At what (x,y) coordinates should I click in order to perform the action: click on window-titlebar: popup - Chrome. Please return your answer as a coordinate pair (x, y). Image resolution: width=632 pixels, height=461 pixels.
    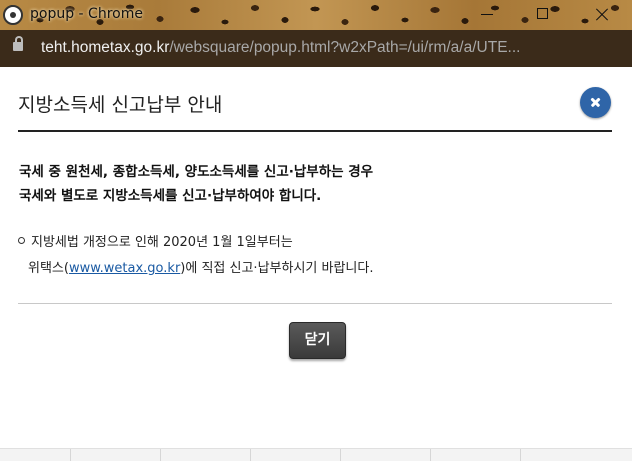
    Looking at the image, I should click on (316, 15).